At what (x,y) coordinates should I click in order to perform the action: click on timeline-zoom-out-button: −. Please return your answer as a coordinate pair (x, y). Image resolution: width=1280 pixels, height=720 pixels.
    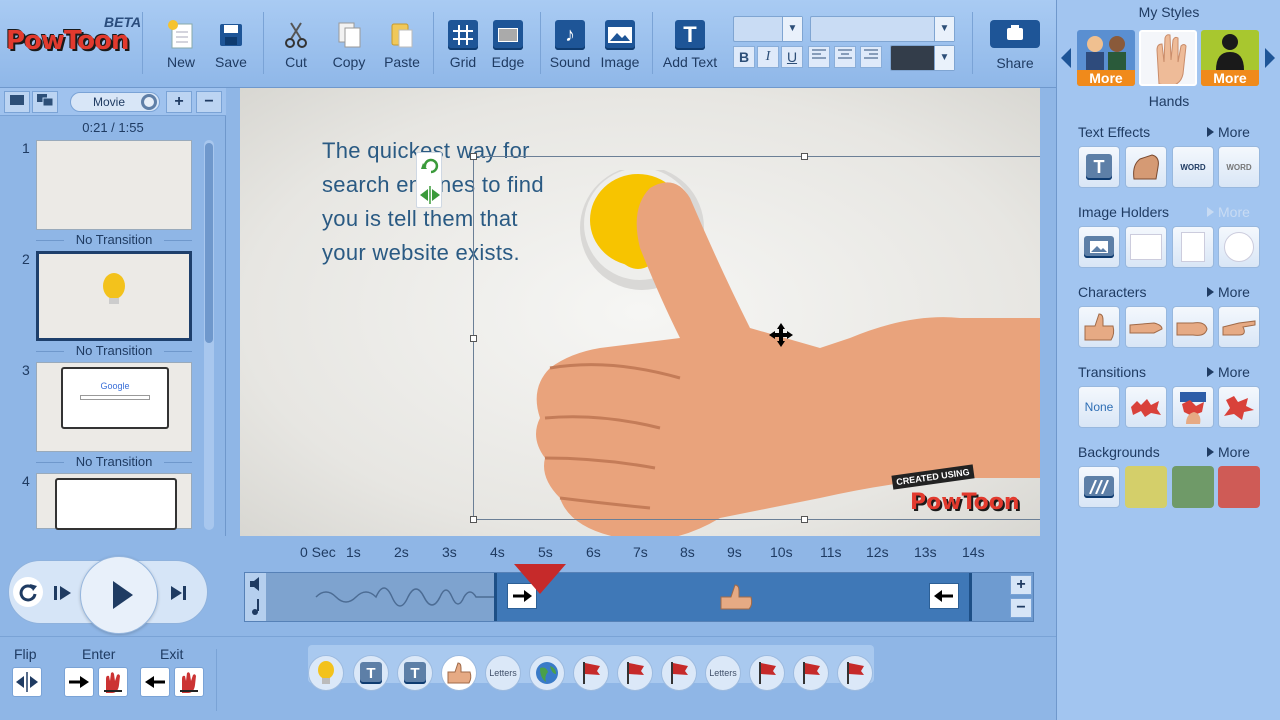
    Looking at the image, I should click on (1021, 608).